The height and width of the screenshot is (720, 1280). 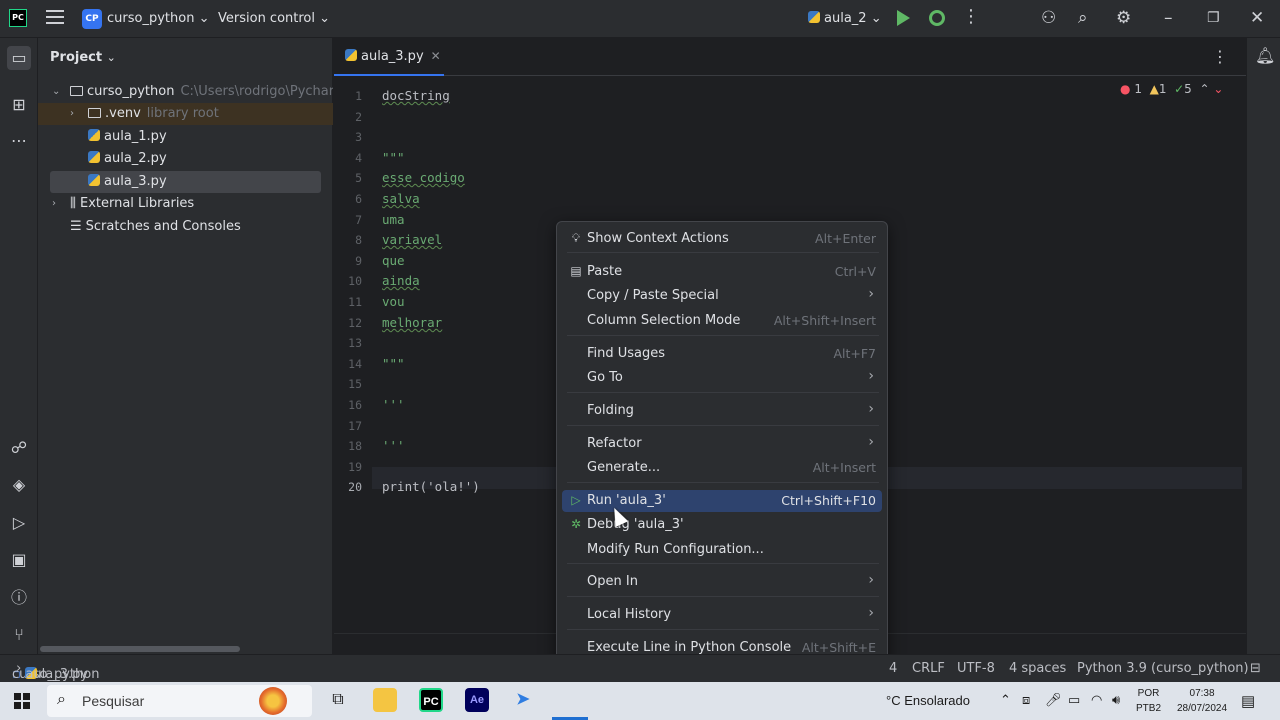 I want to click on menu-item-column-selection-mode: Column Selection Mode Alt+Shift+Insert, so click(x=722, y=321).